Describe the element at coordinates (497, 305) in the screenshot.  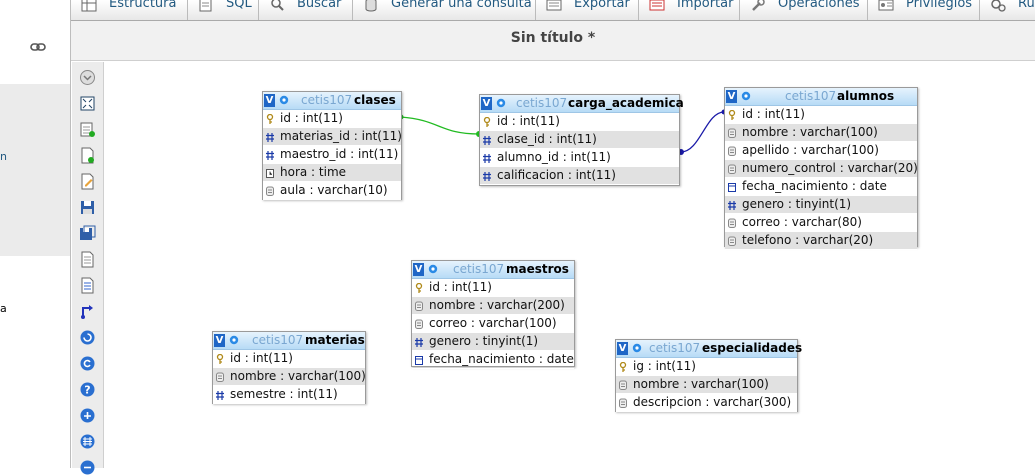
I see `column-text: nombre : varchar(200)` at that location.